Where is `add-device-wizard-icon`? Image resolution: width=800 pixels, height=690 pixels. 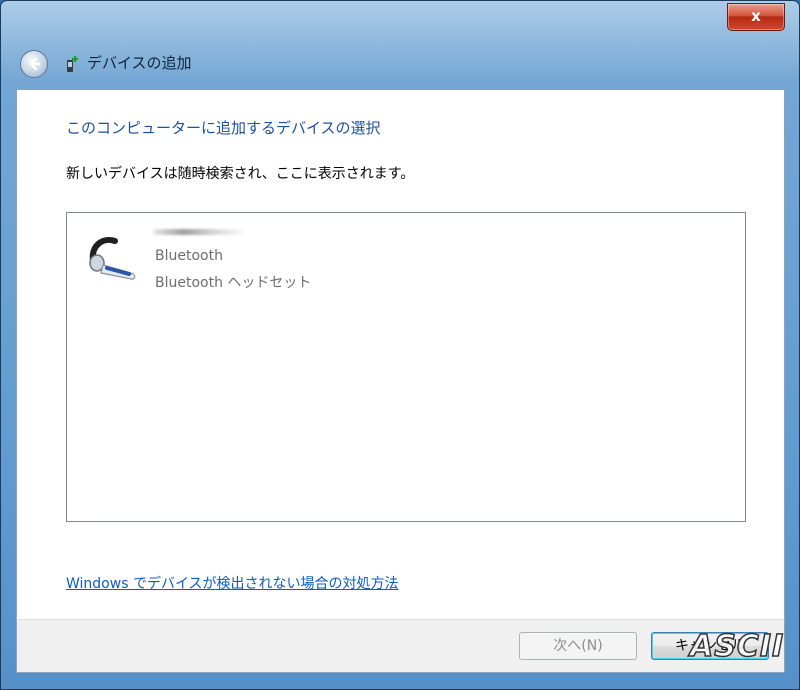 add-device-wizard-icon is located at coordinates (72, 64).